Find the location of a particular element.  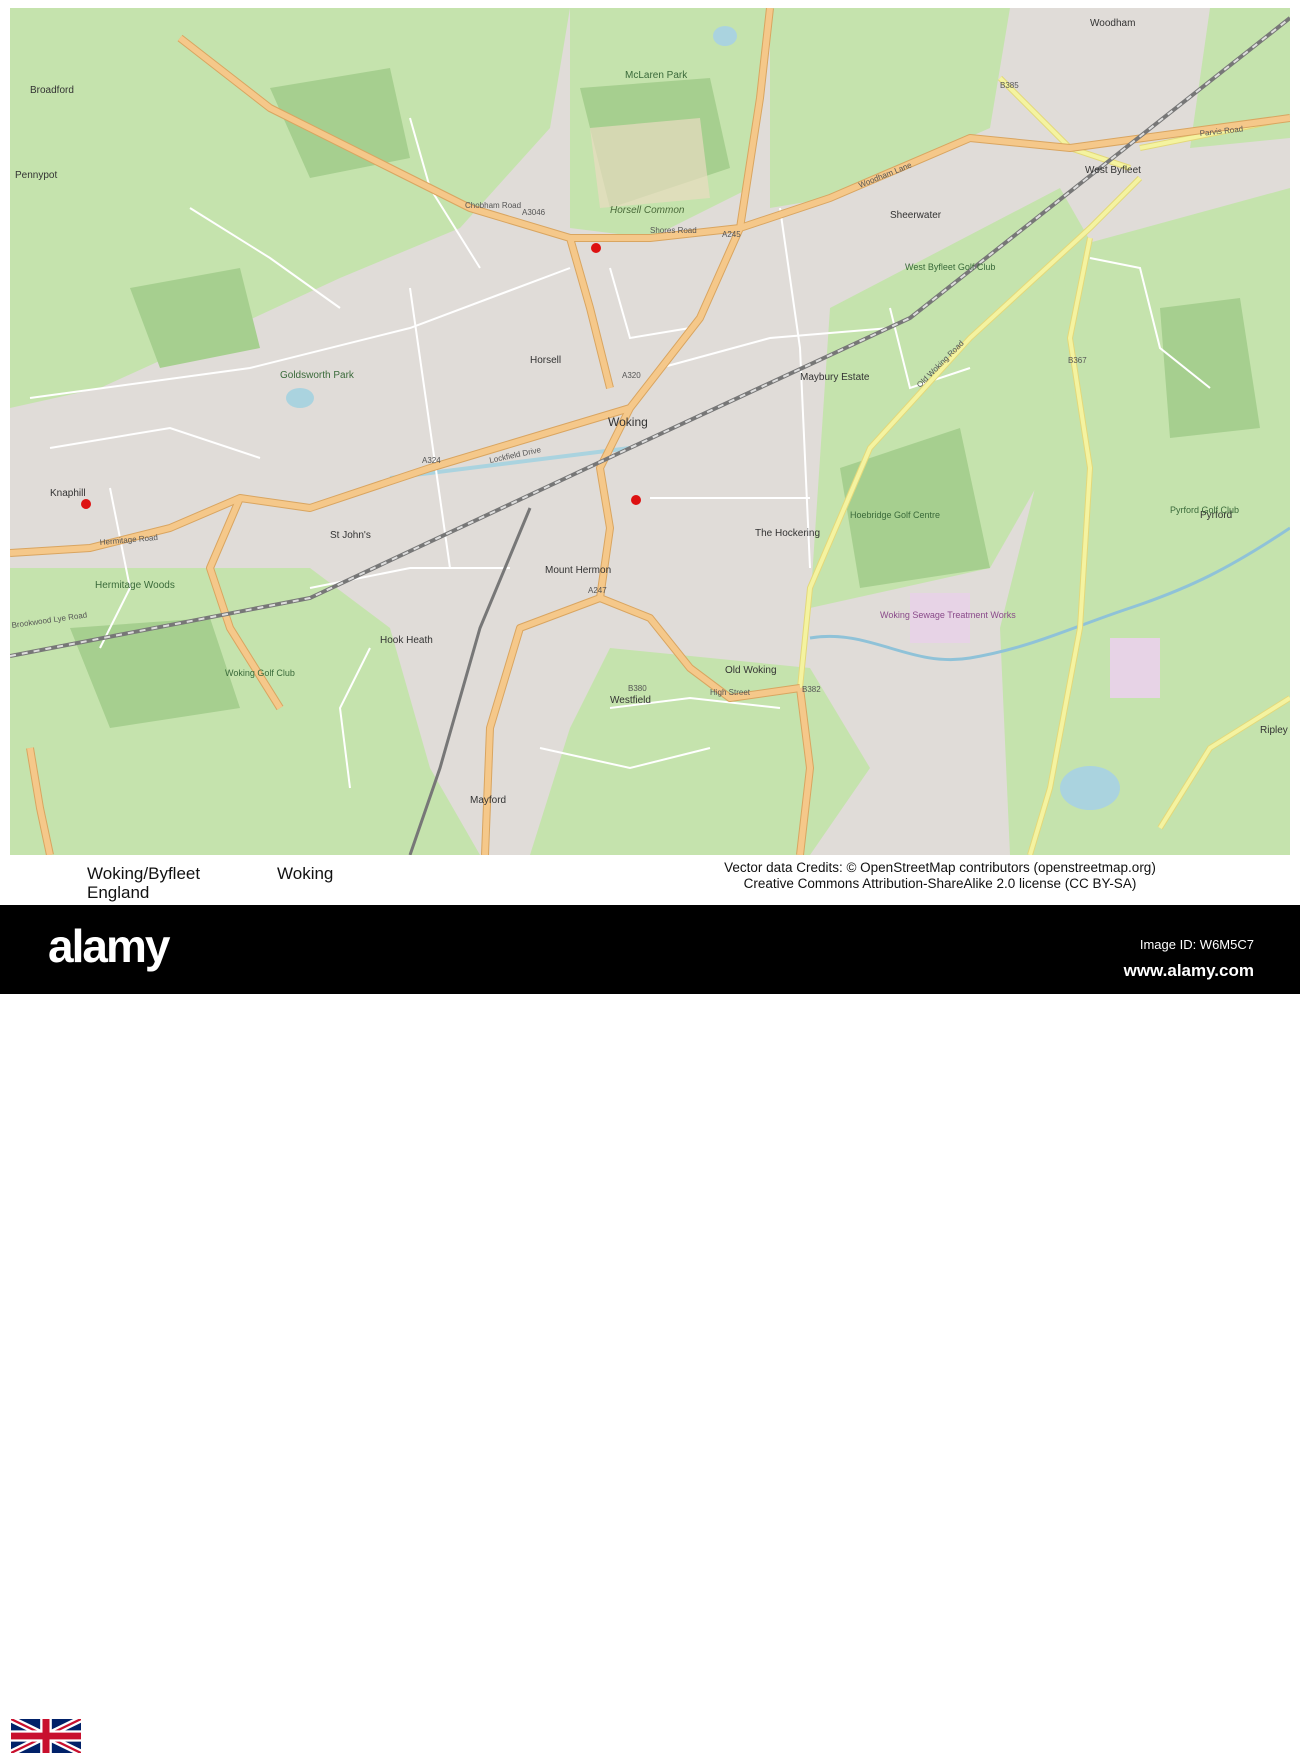

label-hook-heath: Hook Heath is located at coordinates (406, 640).